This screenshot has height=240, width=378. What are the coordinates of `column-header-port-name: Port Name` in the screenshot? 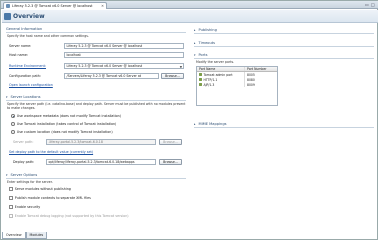 It's located at (221, 69).